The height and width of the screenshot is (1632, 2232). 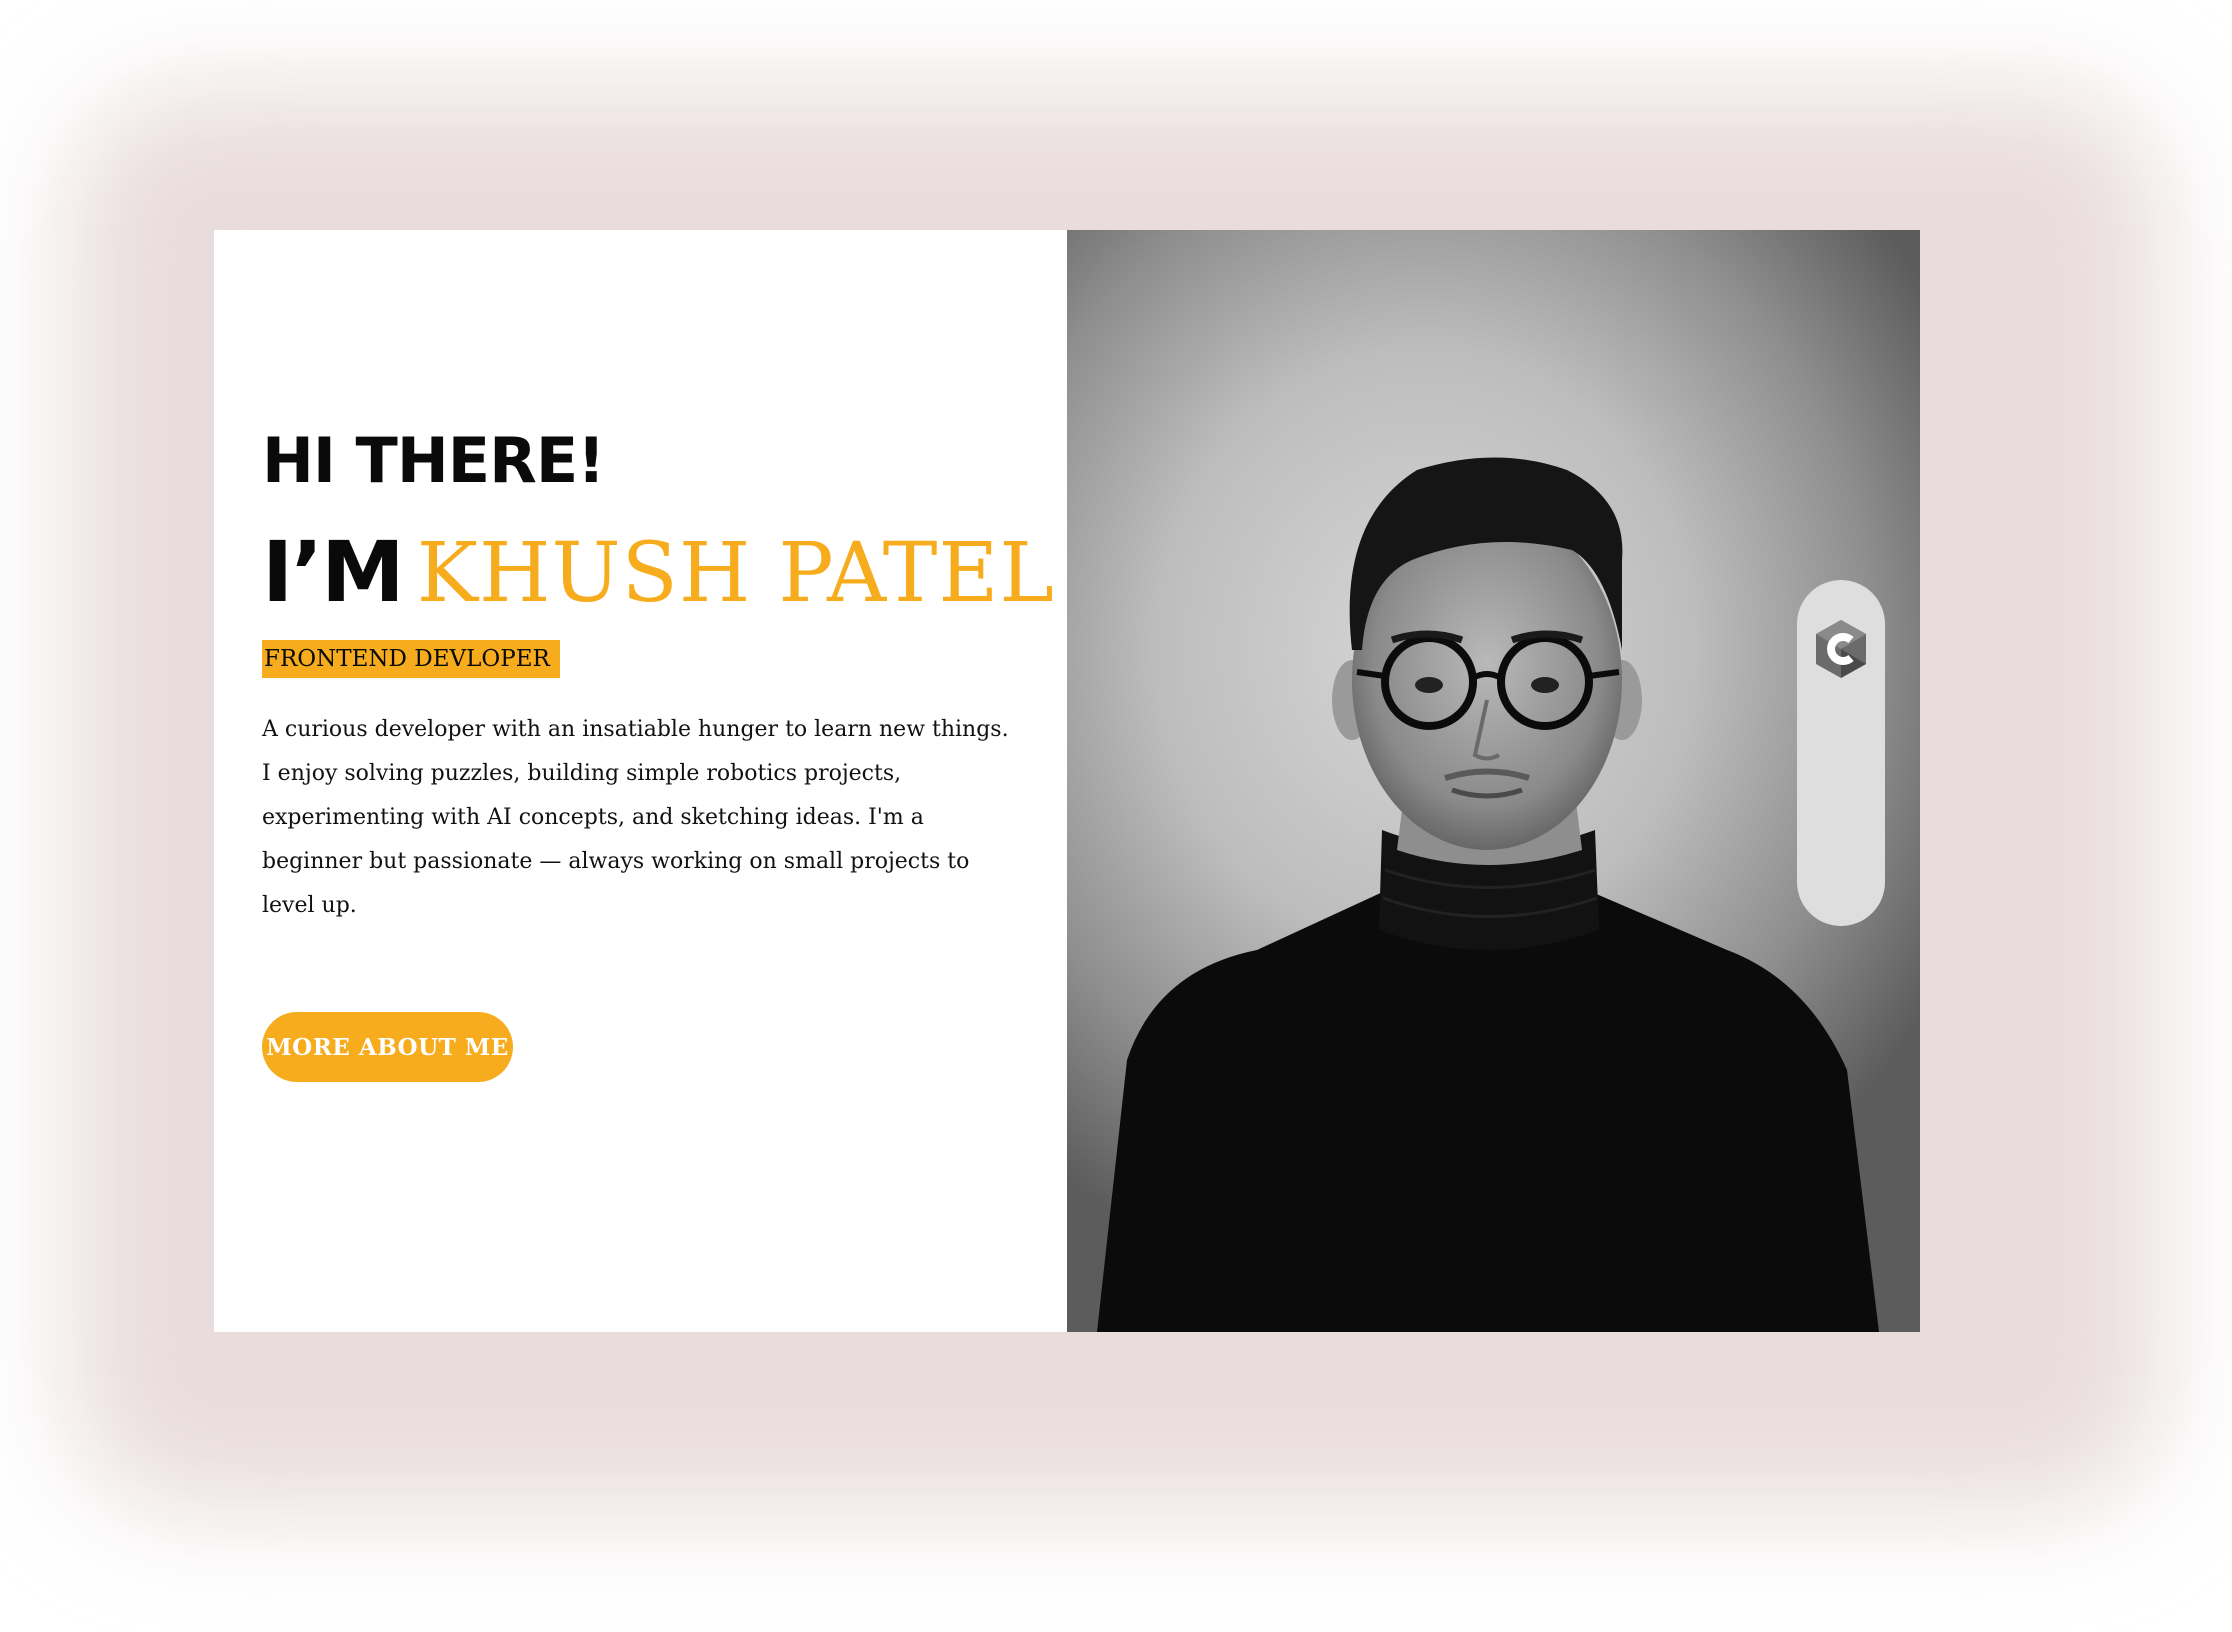 What do you see at coordinates (411, 659) in the screenshot?
I see `role-badge: FRONTEND DEVLOPER` at bounding box center [411, 659].